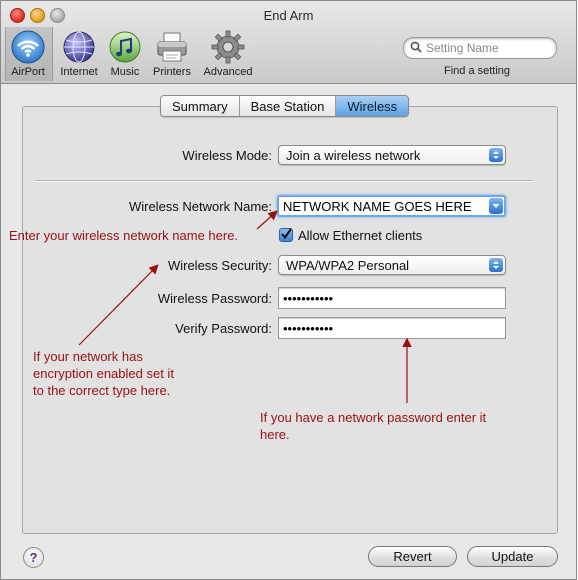  I want to click on find-setting-label: Find a setting, so click(477, 71).